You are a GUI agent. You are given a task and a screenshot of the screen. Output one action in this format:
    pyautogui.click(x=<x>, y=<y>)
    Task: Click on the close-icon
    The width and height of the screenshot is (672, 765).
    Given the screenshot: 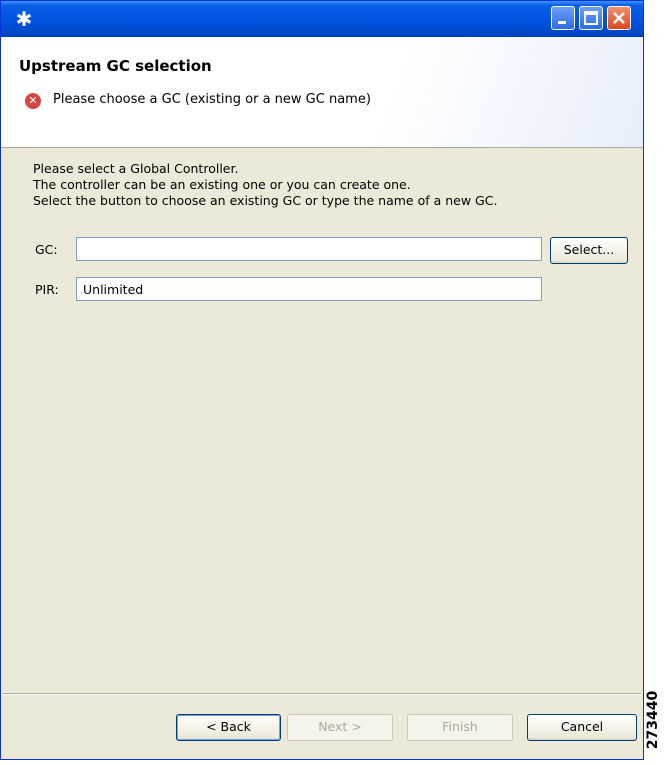 What is the action you would take?
    pyautogui.click(x=619, y=18)
    